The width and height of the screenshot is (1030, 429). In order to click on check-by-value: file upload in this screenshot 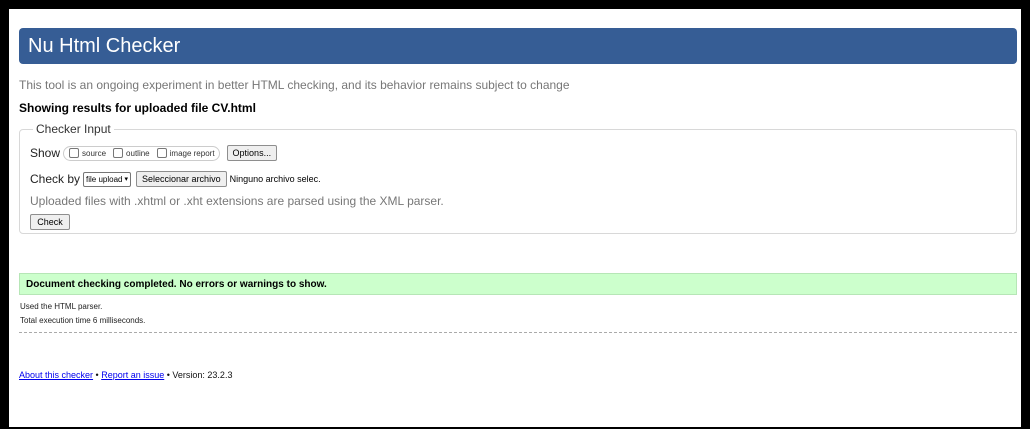, I will do `click(104, 179)`.